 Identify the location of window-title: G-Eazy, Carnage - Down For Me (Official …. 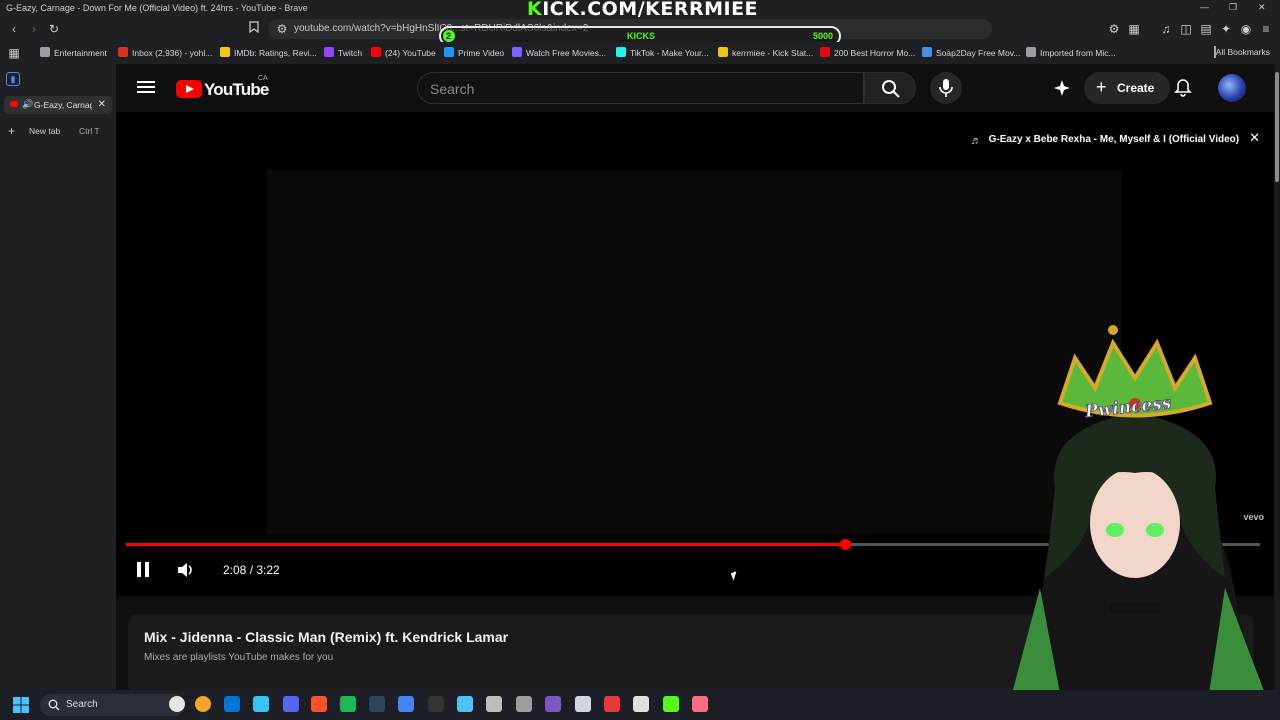
(157, 8).